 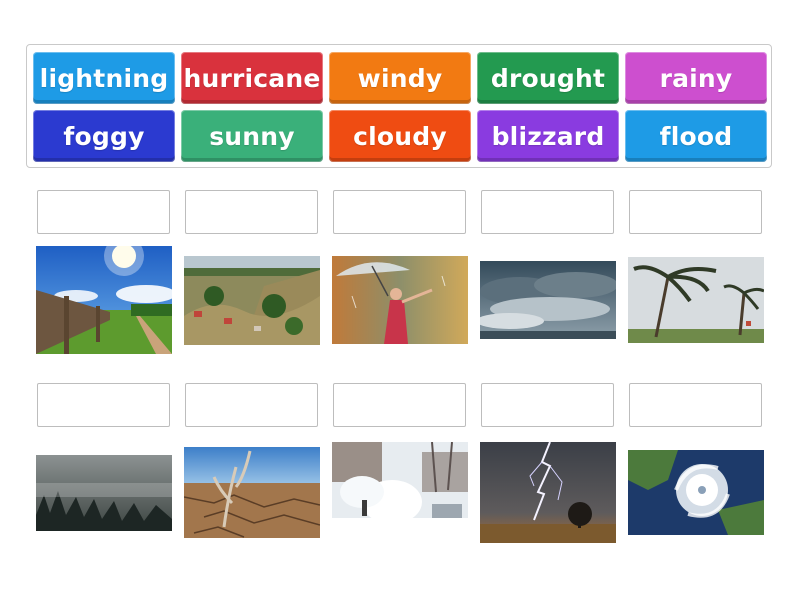 What do you see at coordinates (104, 493) in the screenshot?
I see `foggy-forest-image` at bounding box center [104, 493].